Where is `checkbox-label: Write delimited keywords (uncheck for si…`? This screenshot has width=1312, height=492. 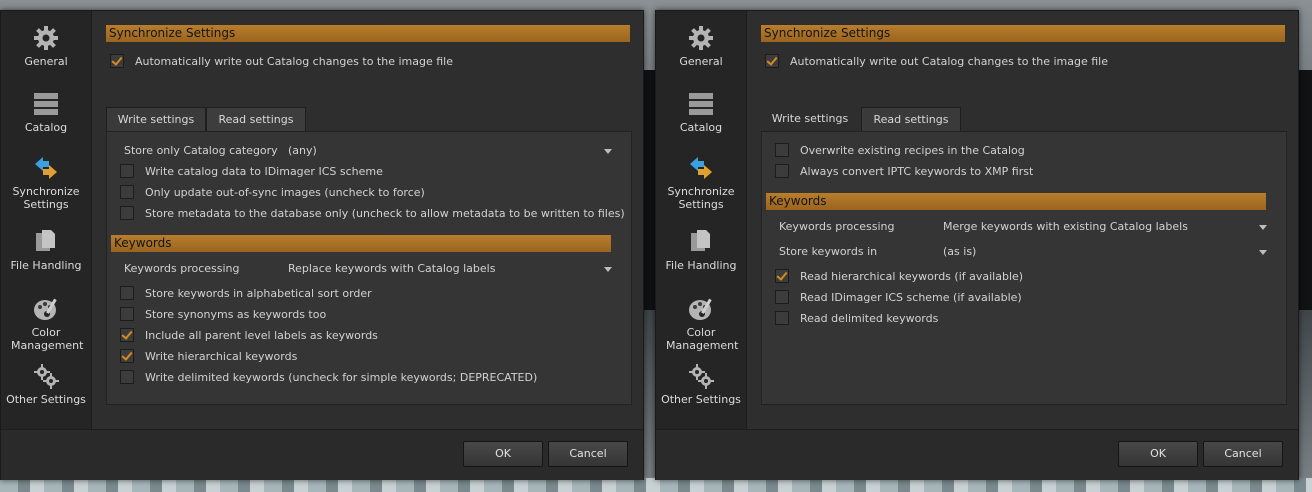 checkbox-label: Write delimited keywords (uncheck for si… is located at coordinates (341, 377).